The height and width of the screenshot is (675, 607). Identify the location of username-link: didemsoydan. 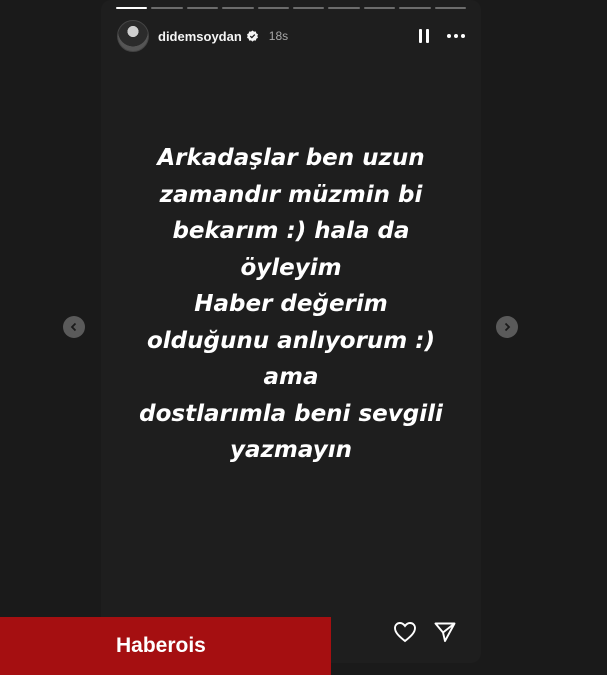
(200, 36).